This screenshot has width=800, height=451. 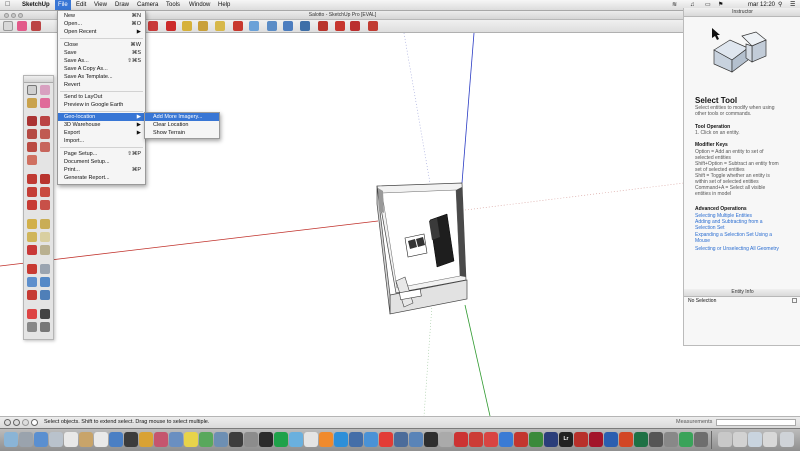 I want to click on menu-item-preview-google-earth: Preview in Google Earth, so click(x=101, y=105).